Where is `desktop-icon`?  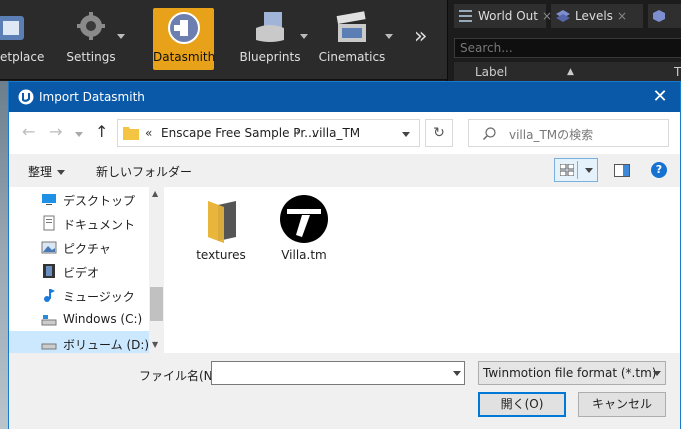 desktop-icon is located at coordinates (49, 199).